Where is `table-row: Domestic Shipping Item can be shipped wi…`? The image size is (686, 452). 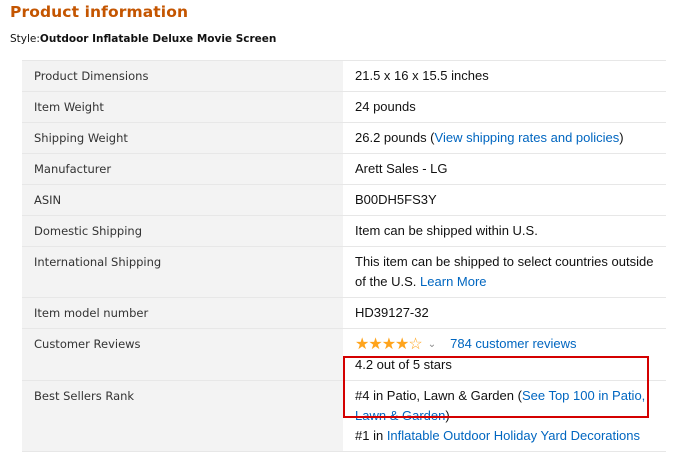
table-row: Domestic Shipping Item can be shipped wi… is located at coordinates (344, 231).